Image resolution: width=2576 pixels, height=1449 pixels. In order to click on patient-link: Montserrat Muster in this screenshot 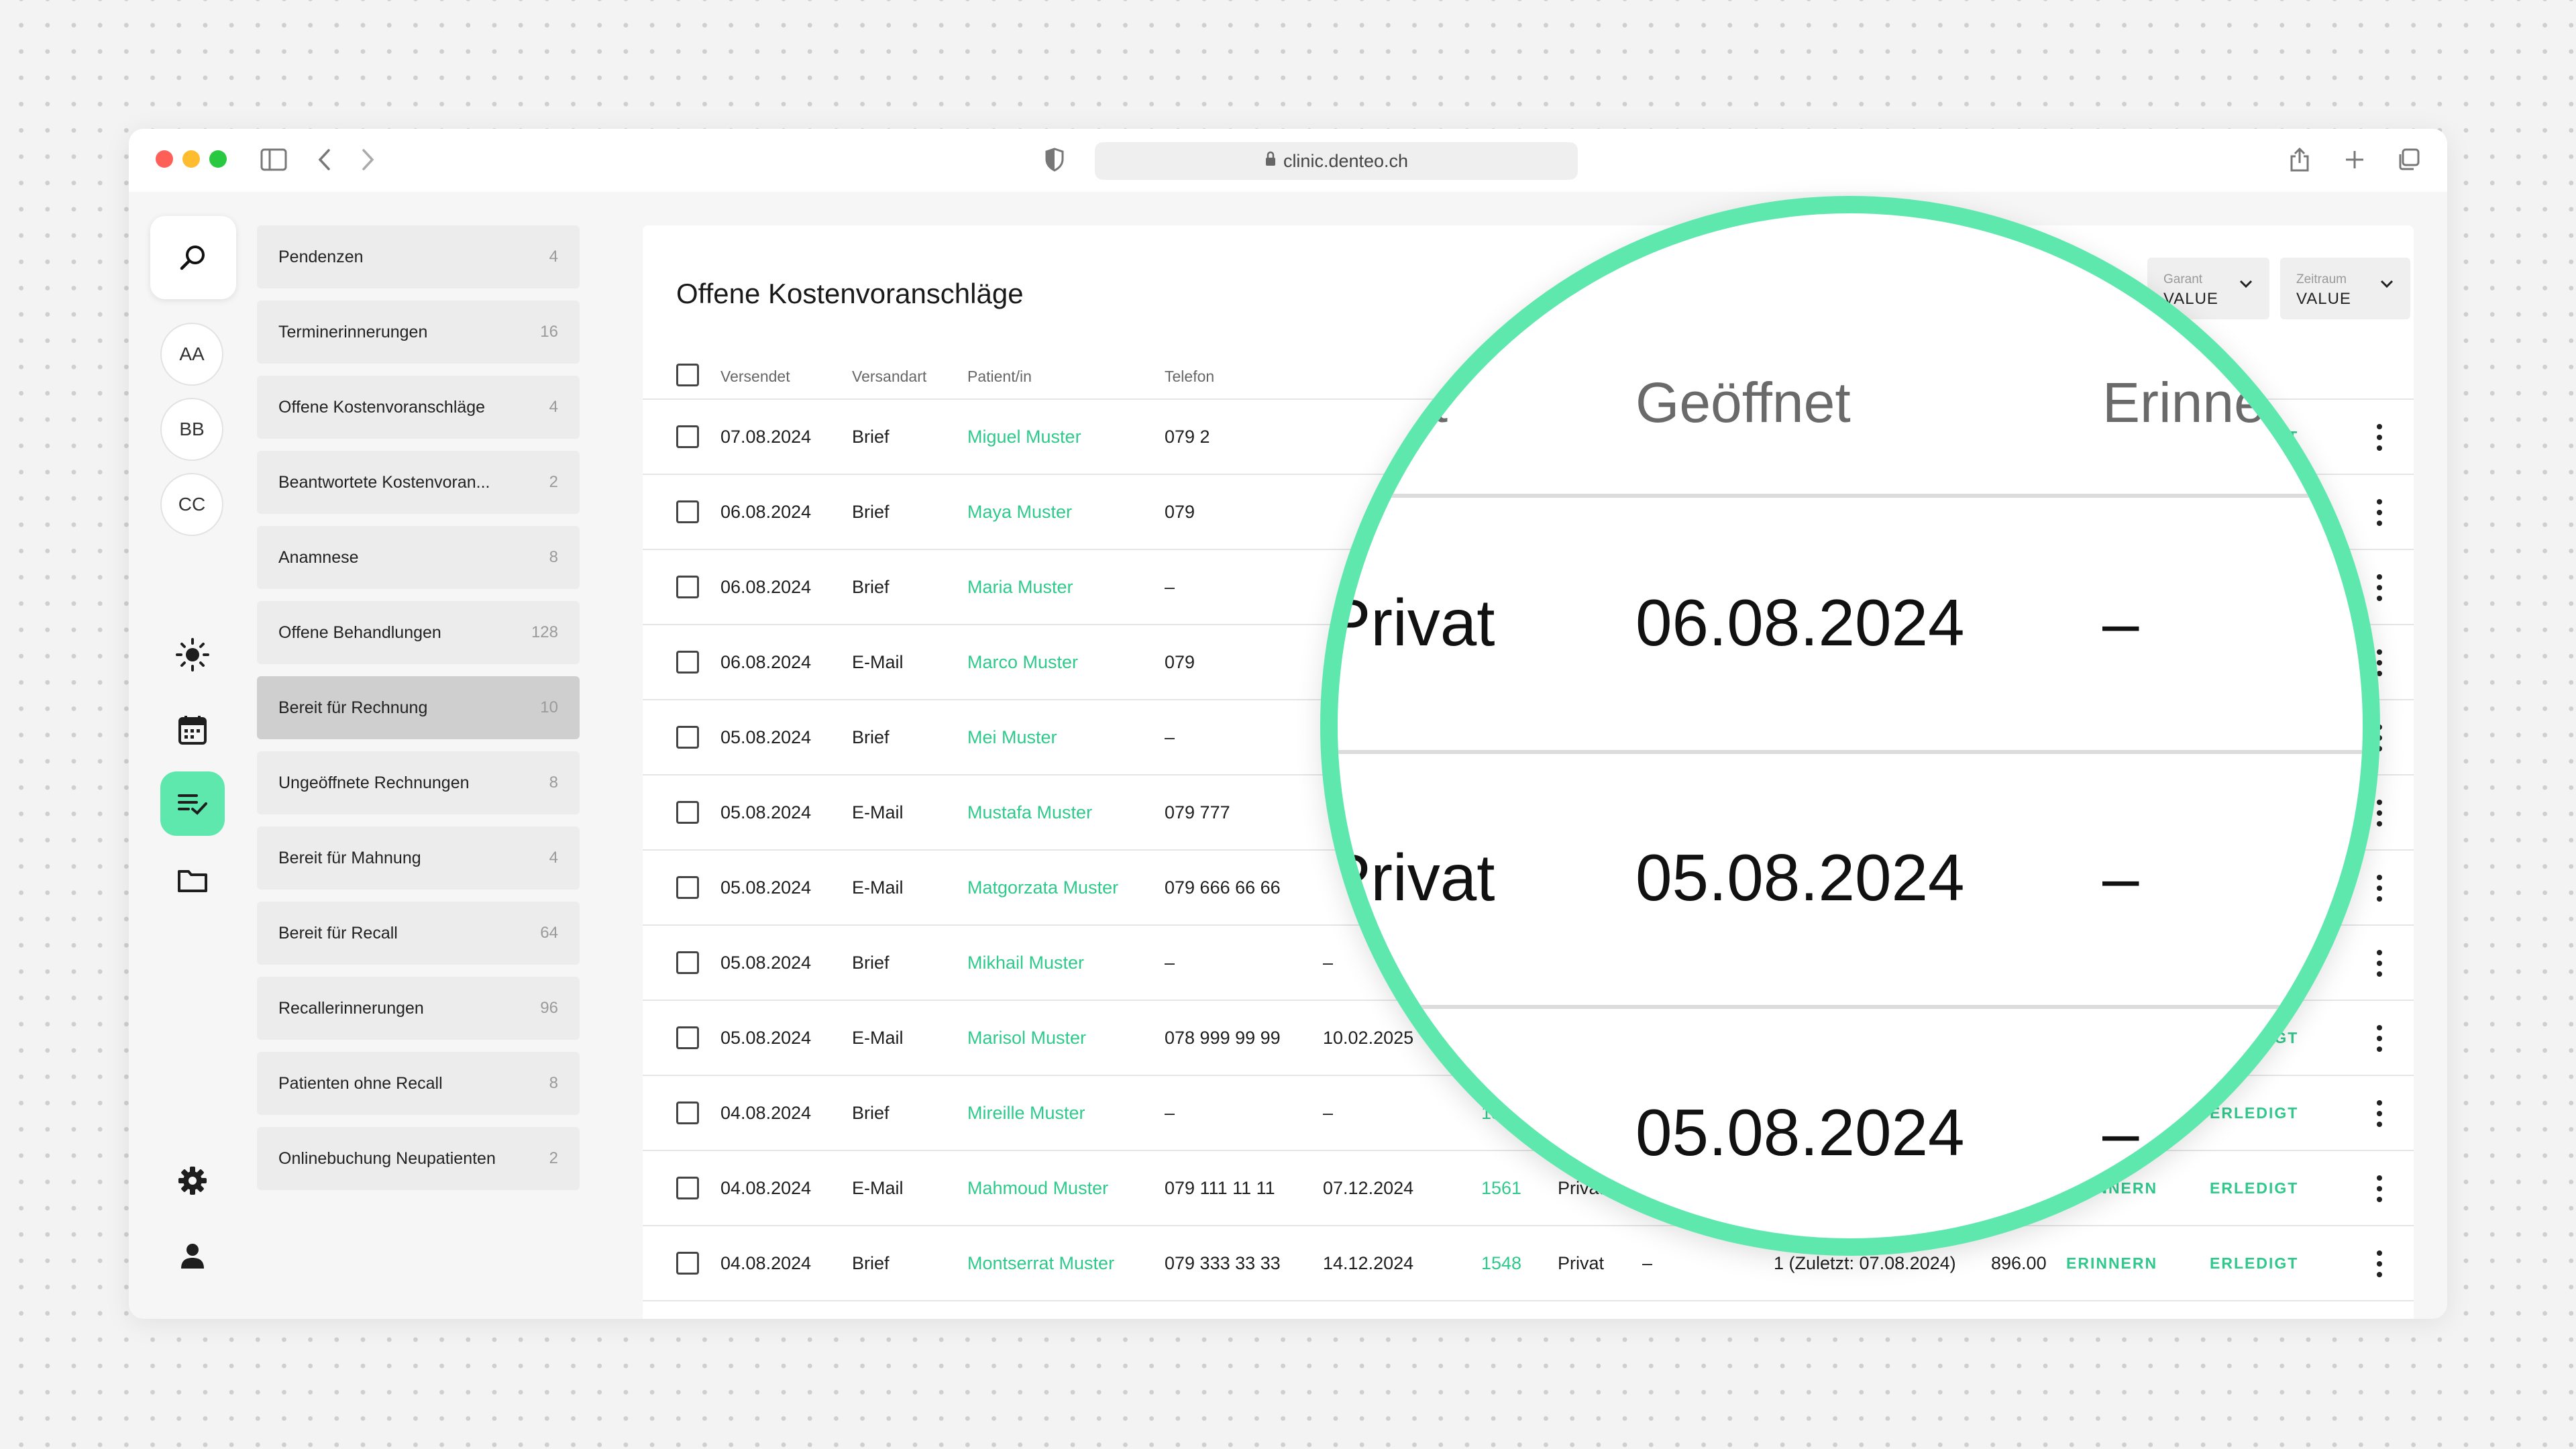, I will do `click(1040, 1263)`.